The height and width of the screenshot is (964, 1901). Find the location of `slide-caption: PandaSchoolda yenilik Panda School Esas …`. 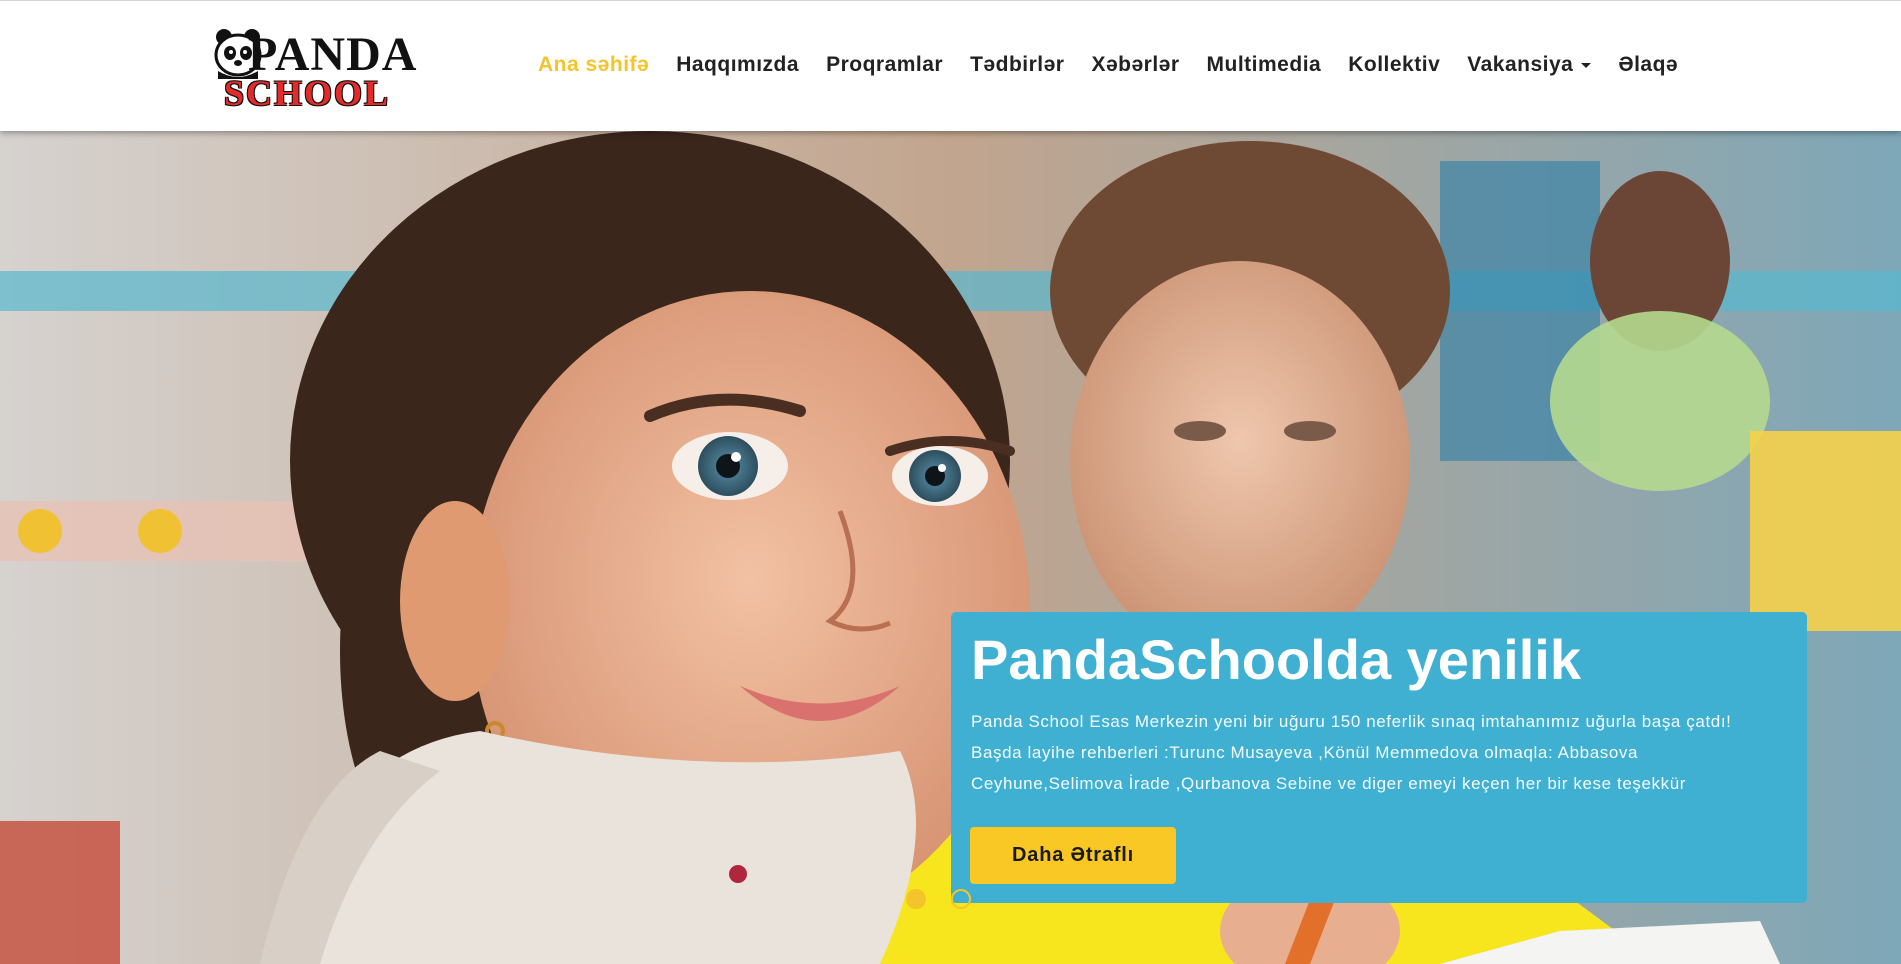

slide-caption: PandaSchoolda yenilik Panda School Esas … is located at coordinates (1379, 757).